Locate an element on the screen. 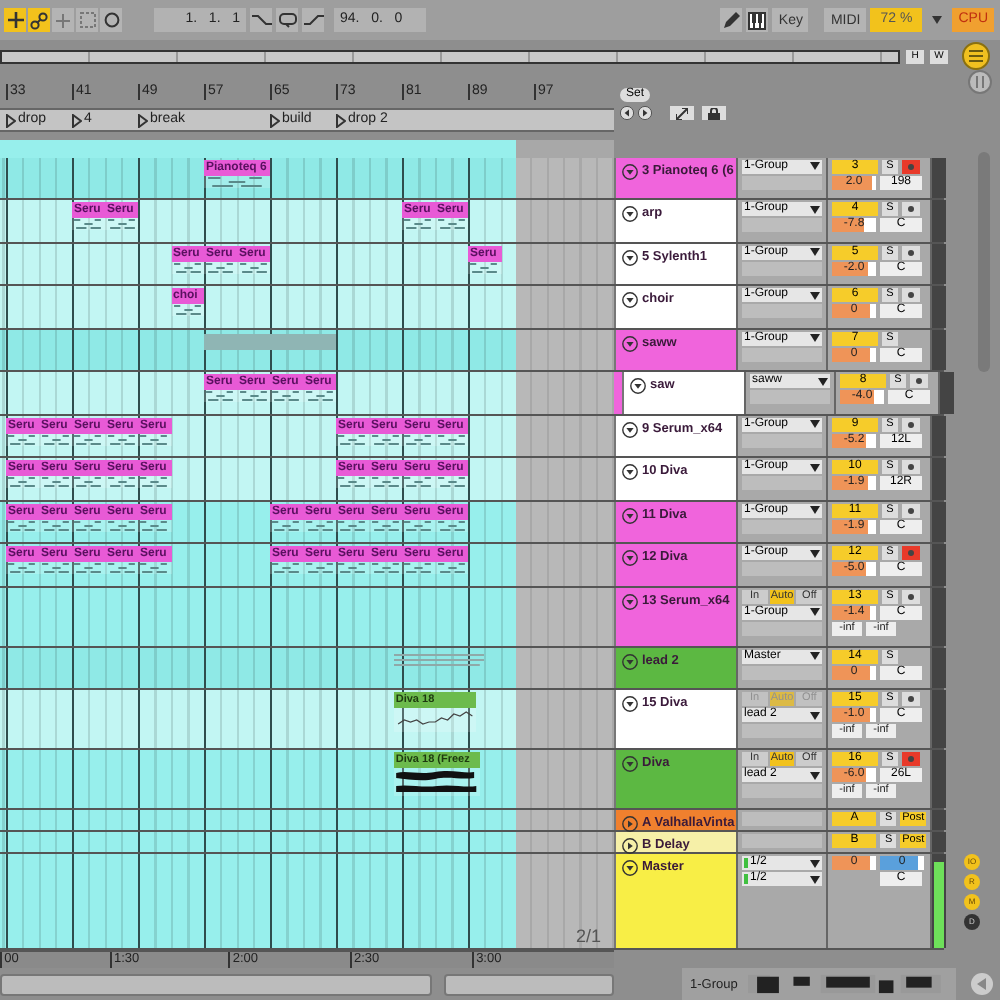 Image resolution: width=1000 pixels, height=1000 pixels. page-indicator: 2/1 is located at coordinates (589, 936).